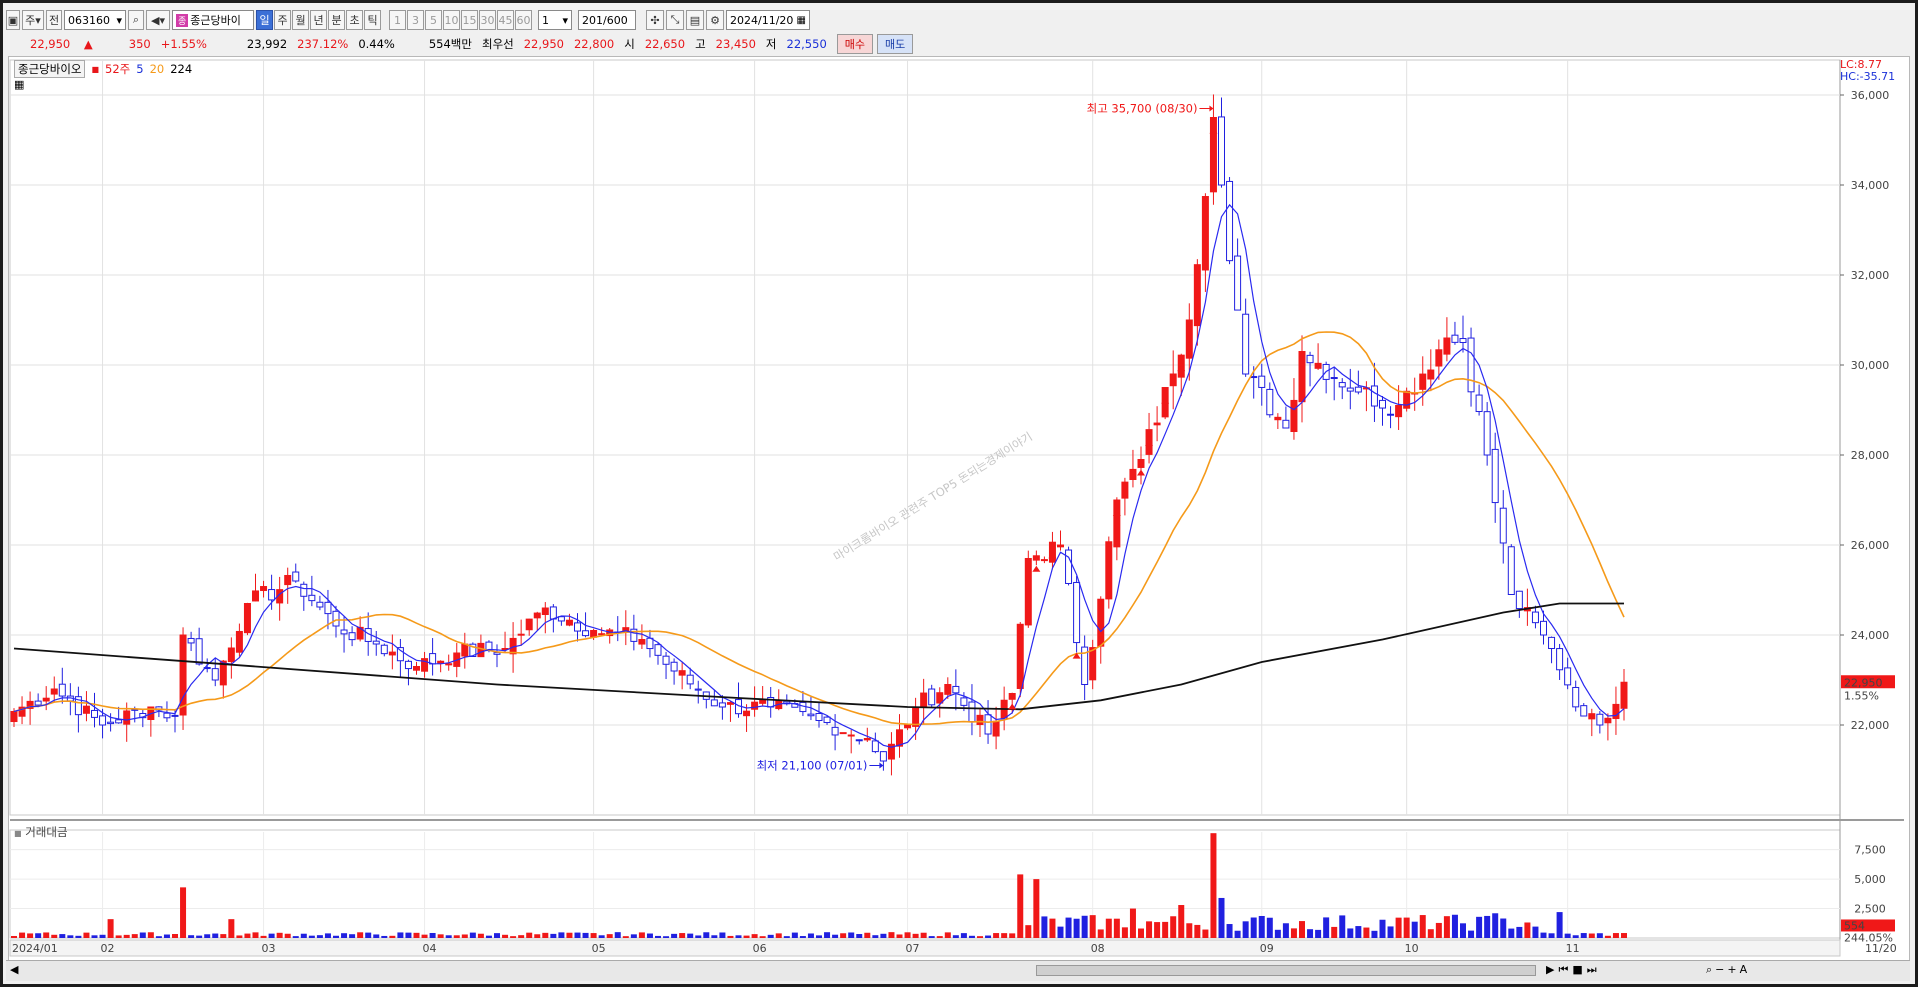 This screenshot has height=987, width=1918. I want to click on legend-ma20: 20, so click(157, 69).